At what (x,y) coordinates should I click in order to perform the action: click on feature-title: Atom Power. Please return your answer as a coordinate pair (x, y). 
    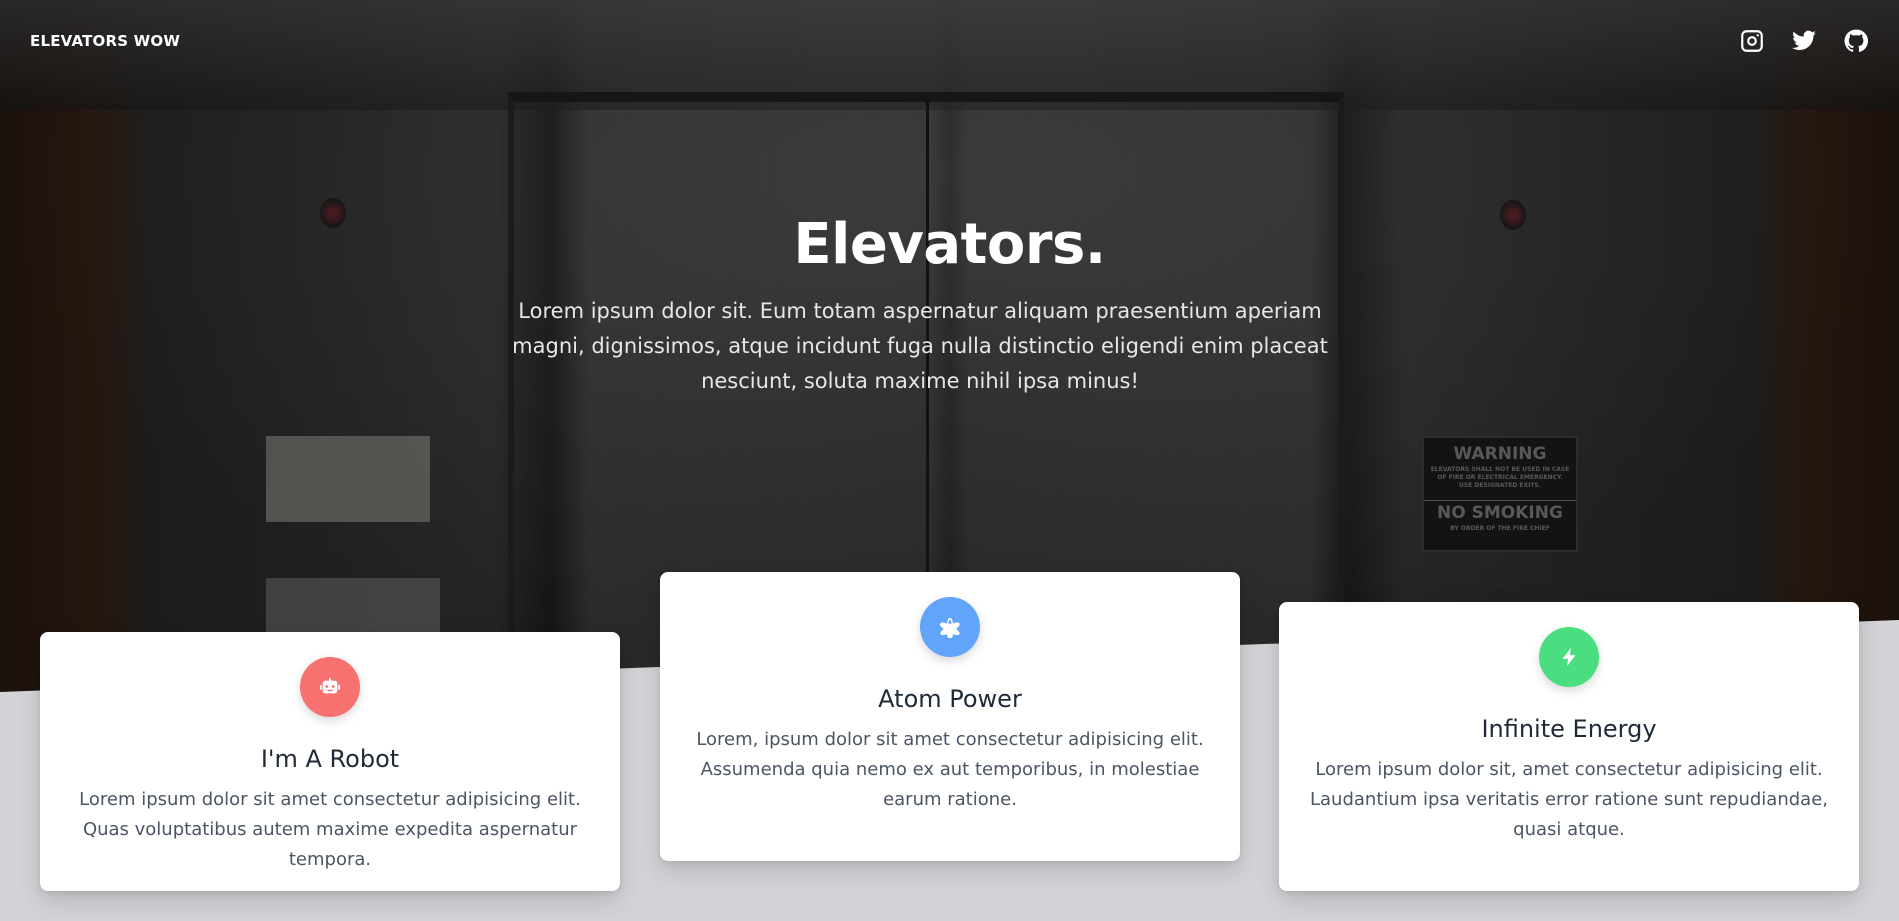
    Looking at the image, I should click on (950, 699).